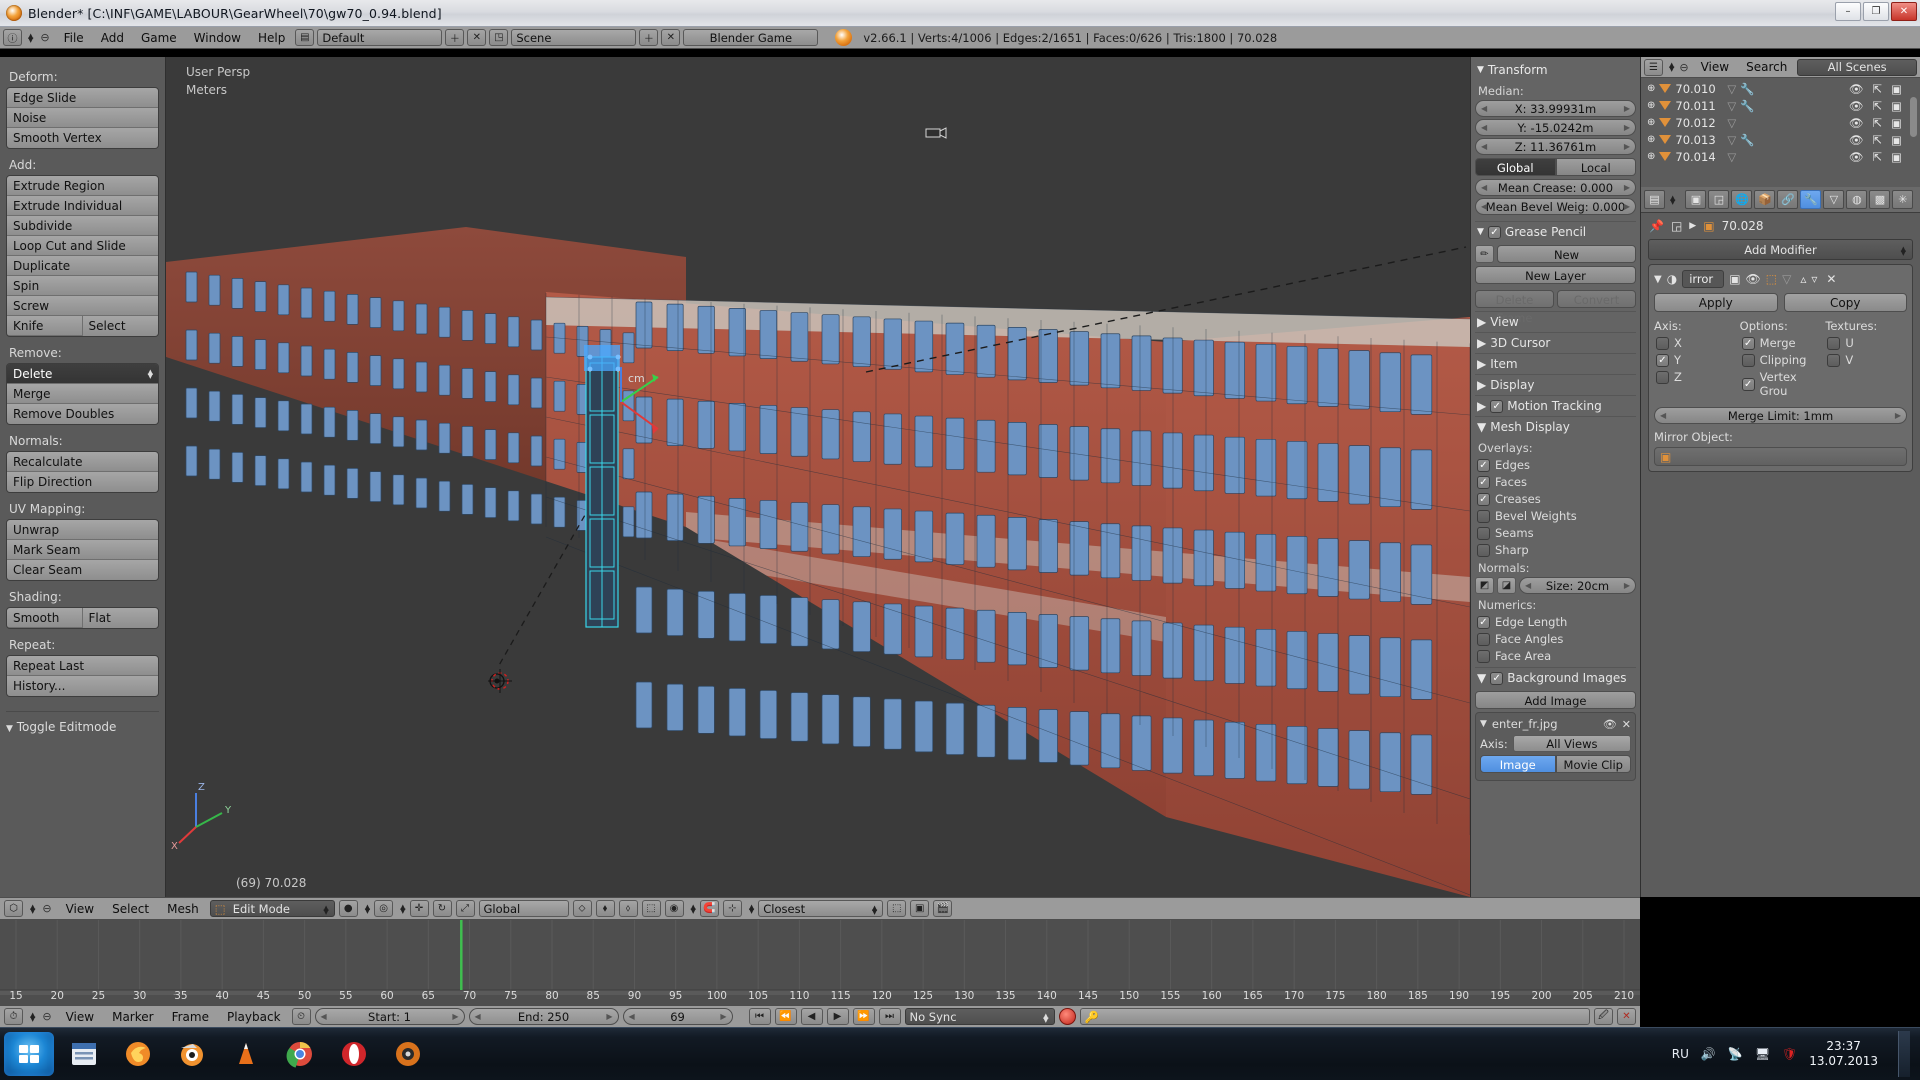 This screenshot has width=1920, height=1080. I want to click on knife-button: Knife, so click(45, 326).